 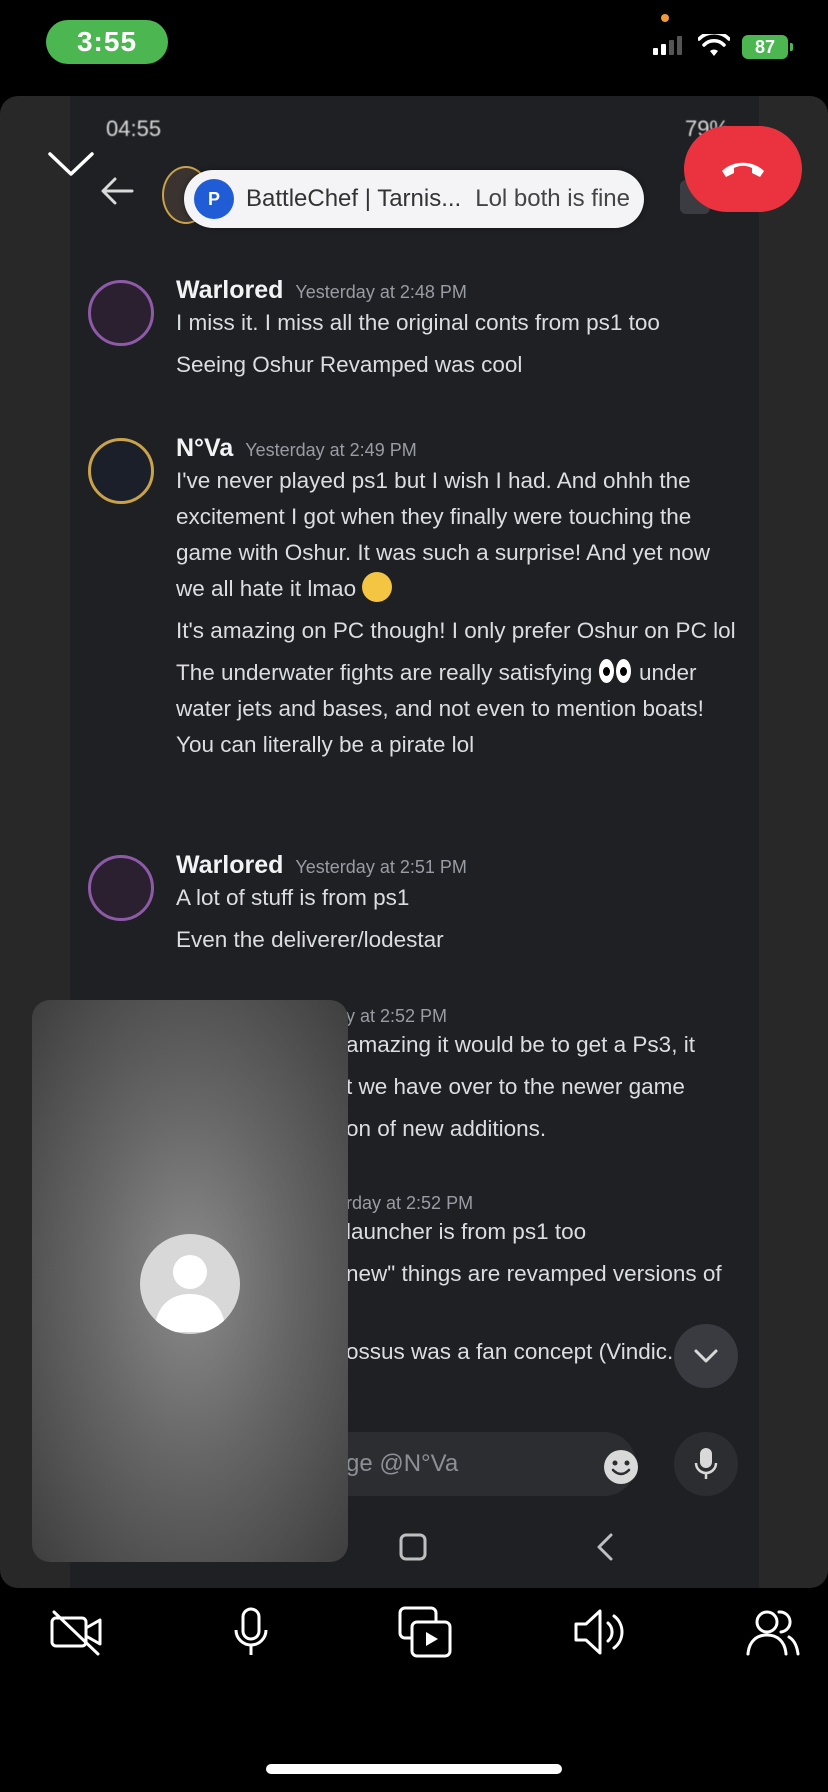 I want to click on playstation-app-icon: P, so click(x=214, y=199).